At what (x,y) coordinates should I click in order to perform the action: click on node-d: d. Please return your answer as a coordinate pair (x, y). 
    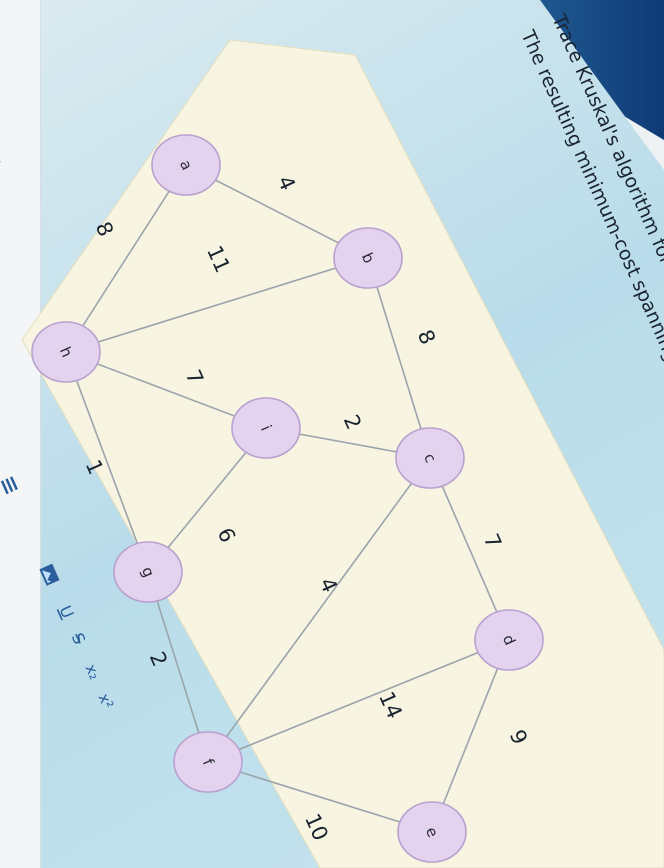
    Looking at the image, I should click on (509, 640).